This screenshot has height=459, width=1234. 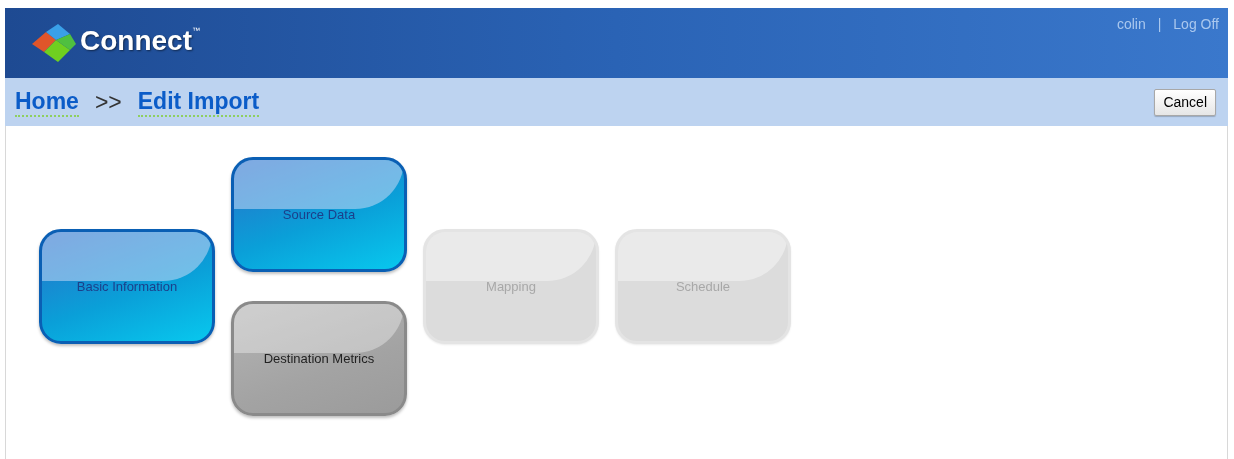 I want to click on logo-text: Connect, so click(x=136, y=41).